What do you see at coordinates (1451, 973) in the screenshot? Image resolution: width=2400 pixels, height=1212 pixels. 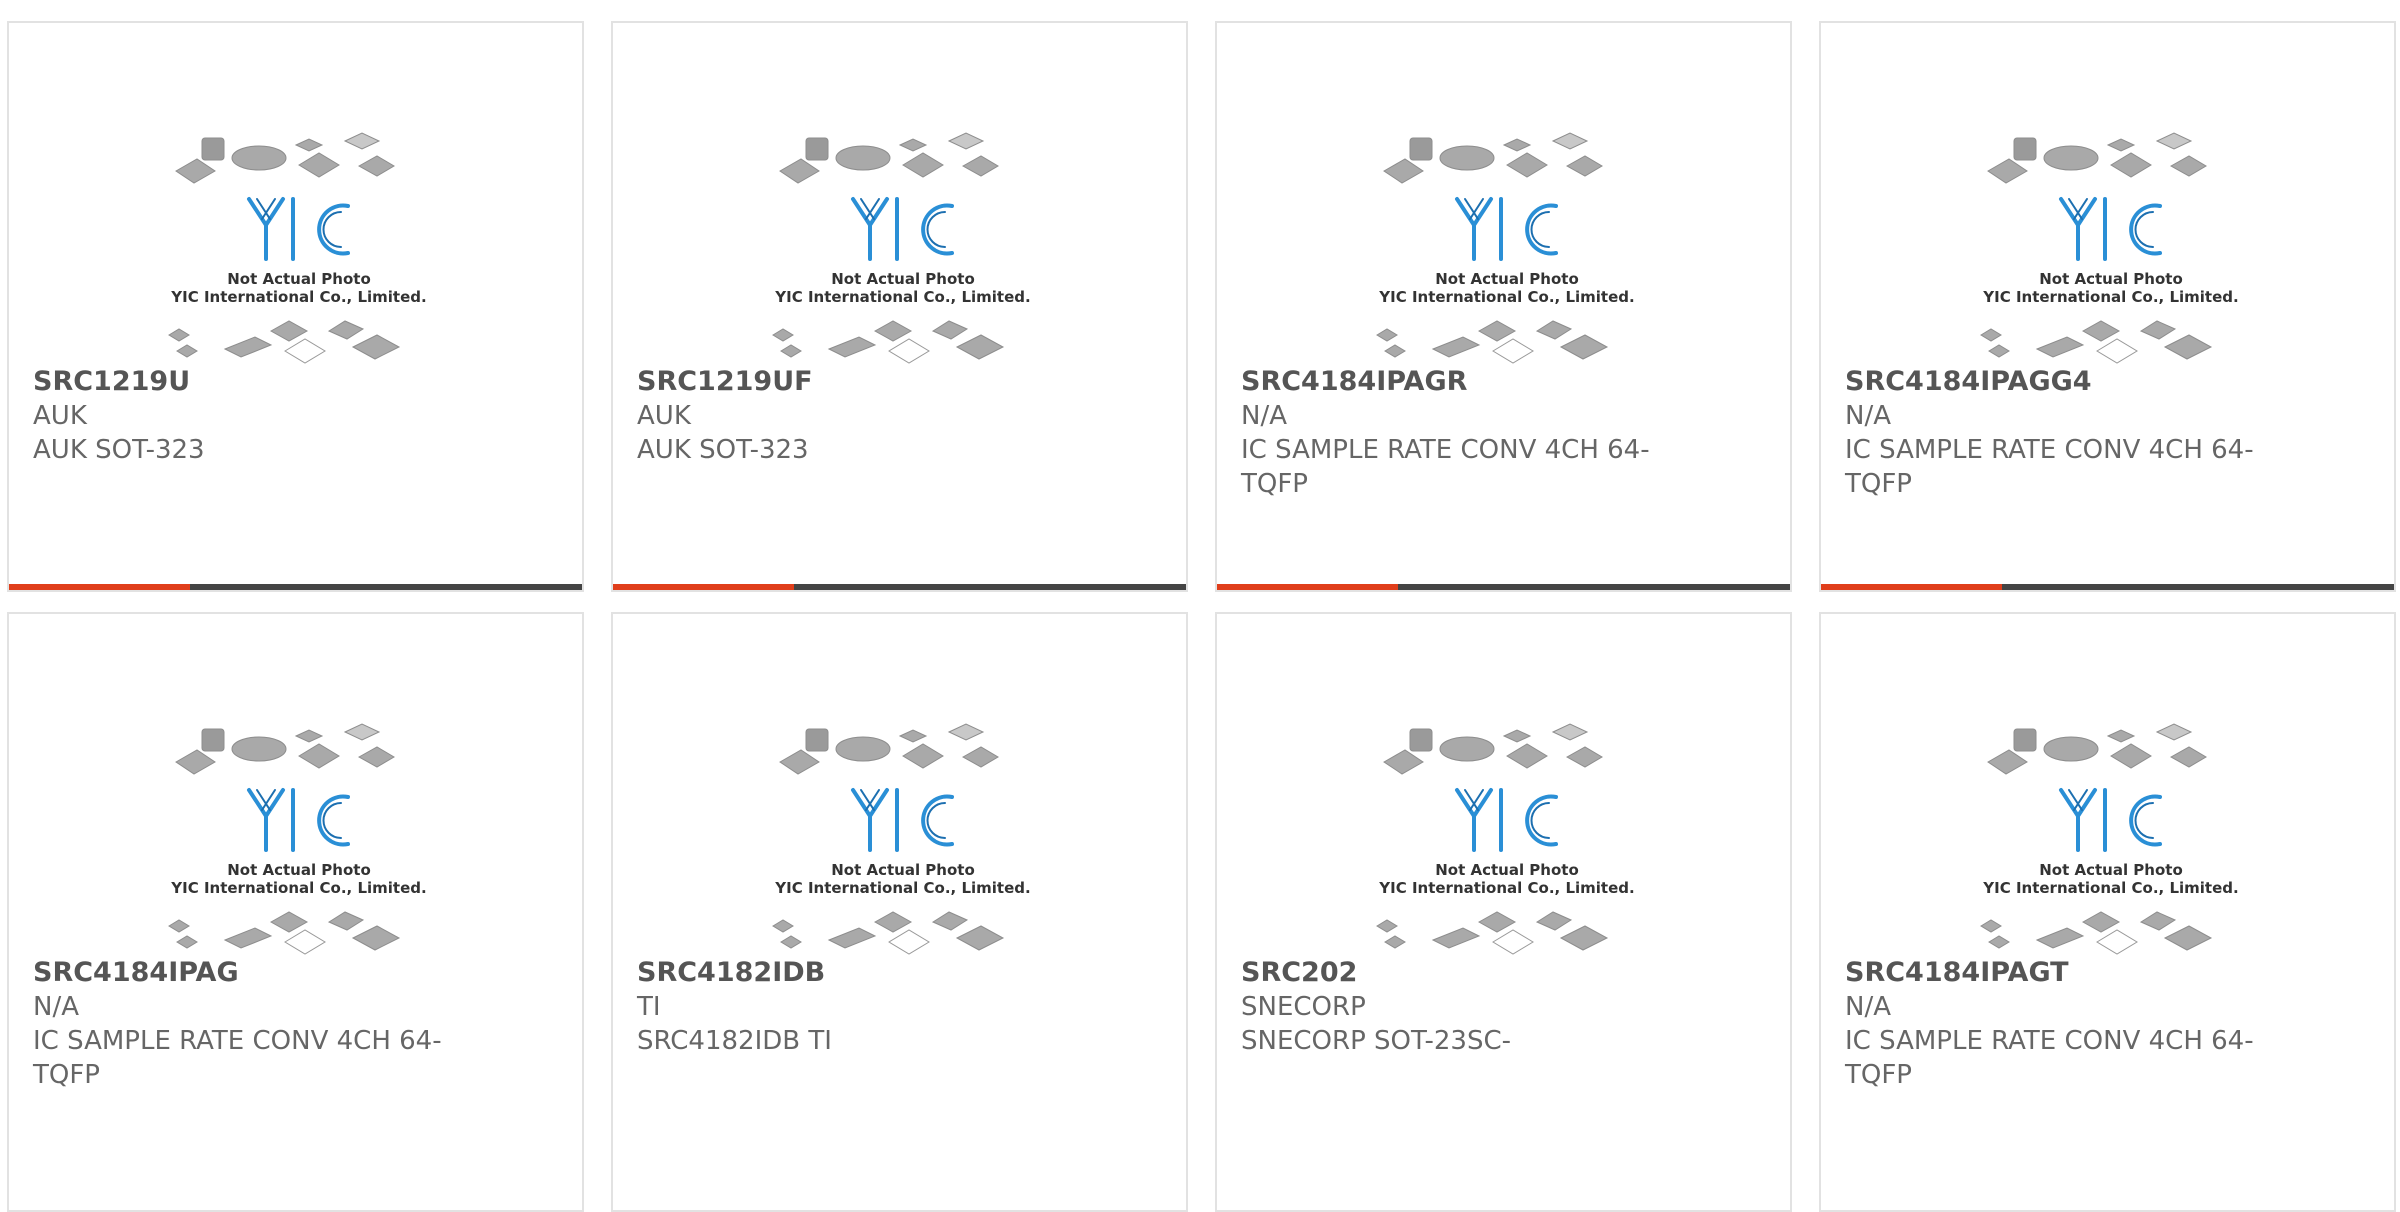 I see `part-number: SRC202` at bounding box center [1451, 973].